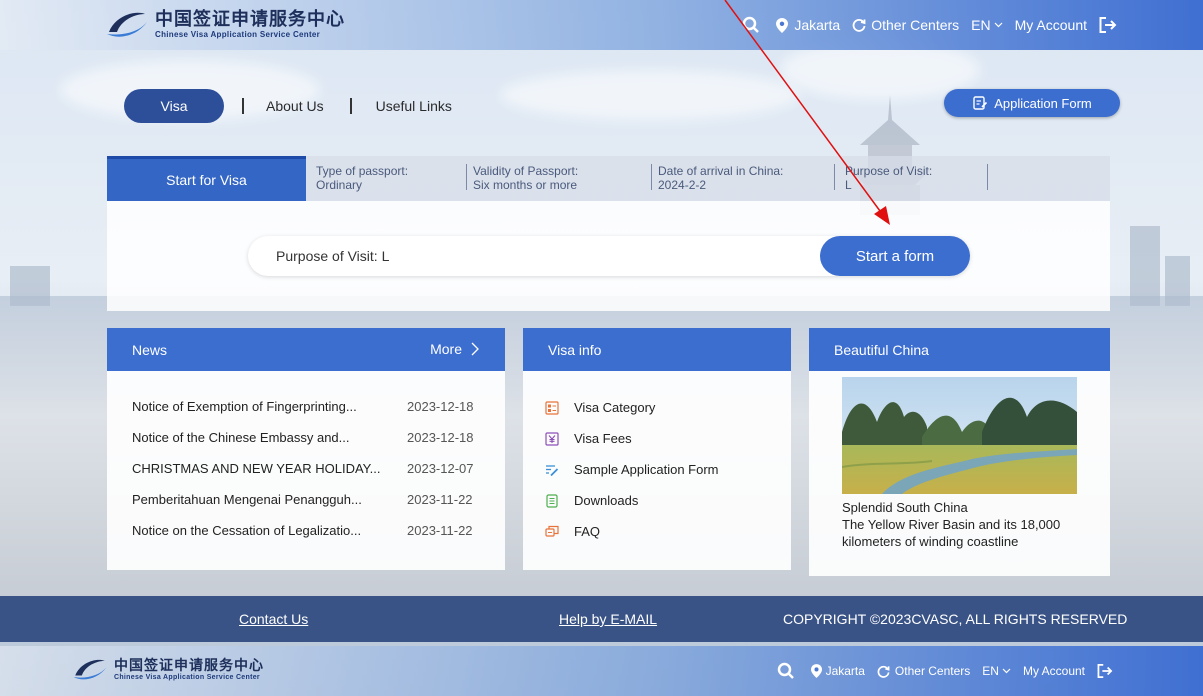 This screenshot has height=696, width=1203. I want to click on passport-type-field: Type of passport: Ordinary, so click(362, 178).